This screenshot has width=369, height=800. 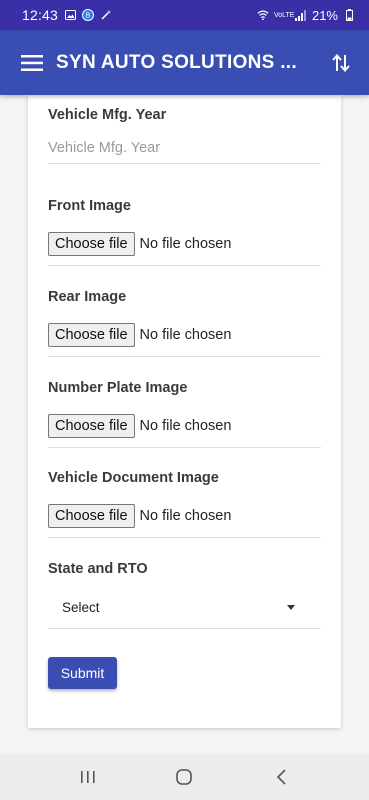 What do you see at coordinates (40, 15) in the screenshot?
I see `status-time: 12:43` at bounding box center [40, 15].